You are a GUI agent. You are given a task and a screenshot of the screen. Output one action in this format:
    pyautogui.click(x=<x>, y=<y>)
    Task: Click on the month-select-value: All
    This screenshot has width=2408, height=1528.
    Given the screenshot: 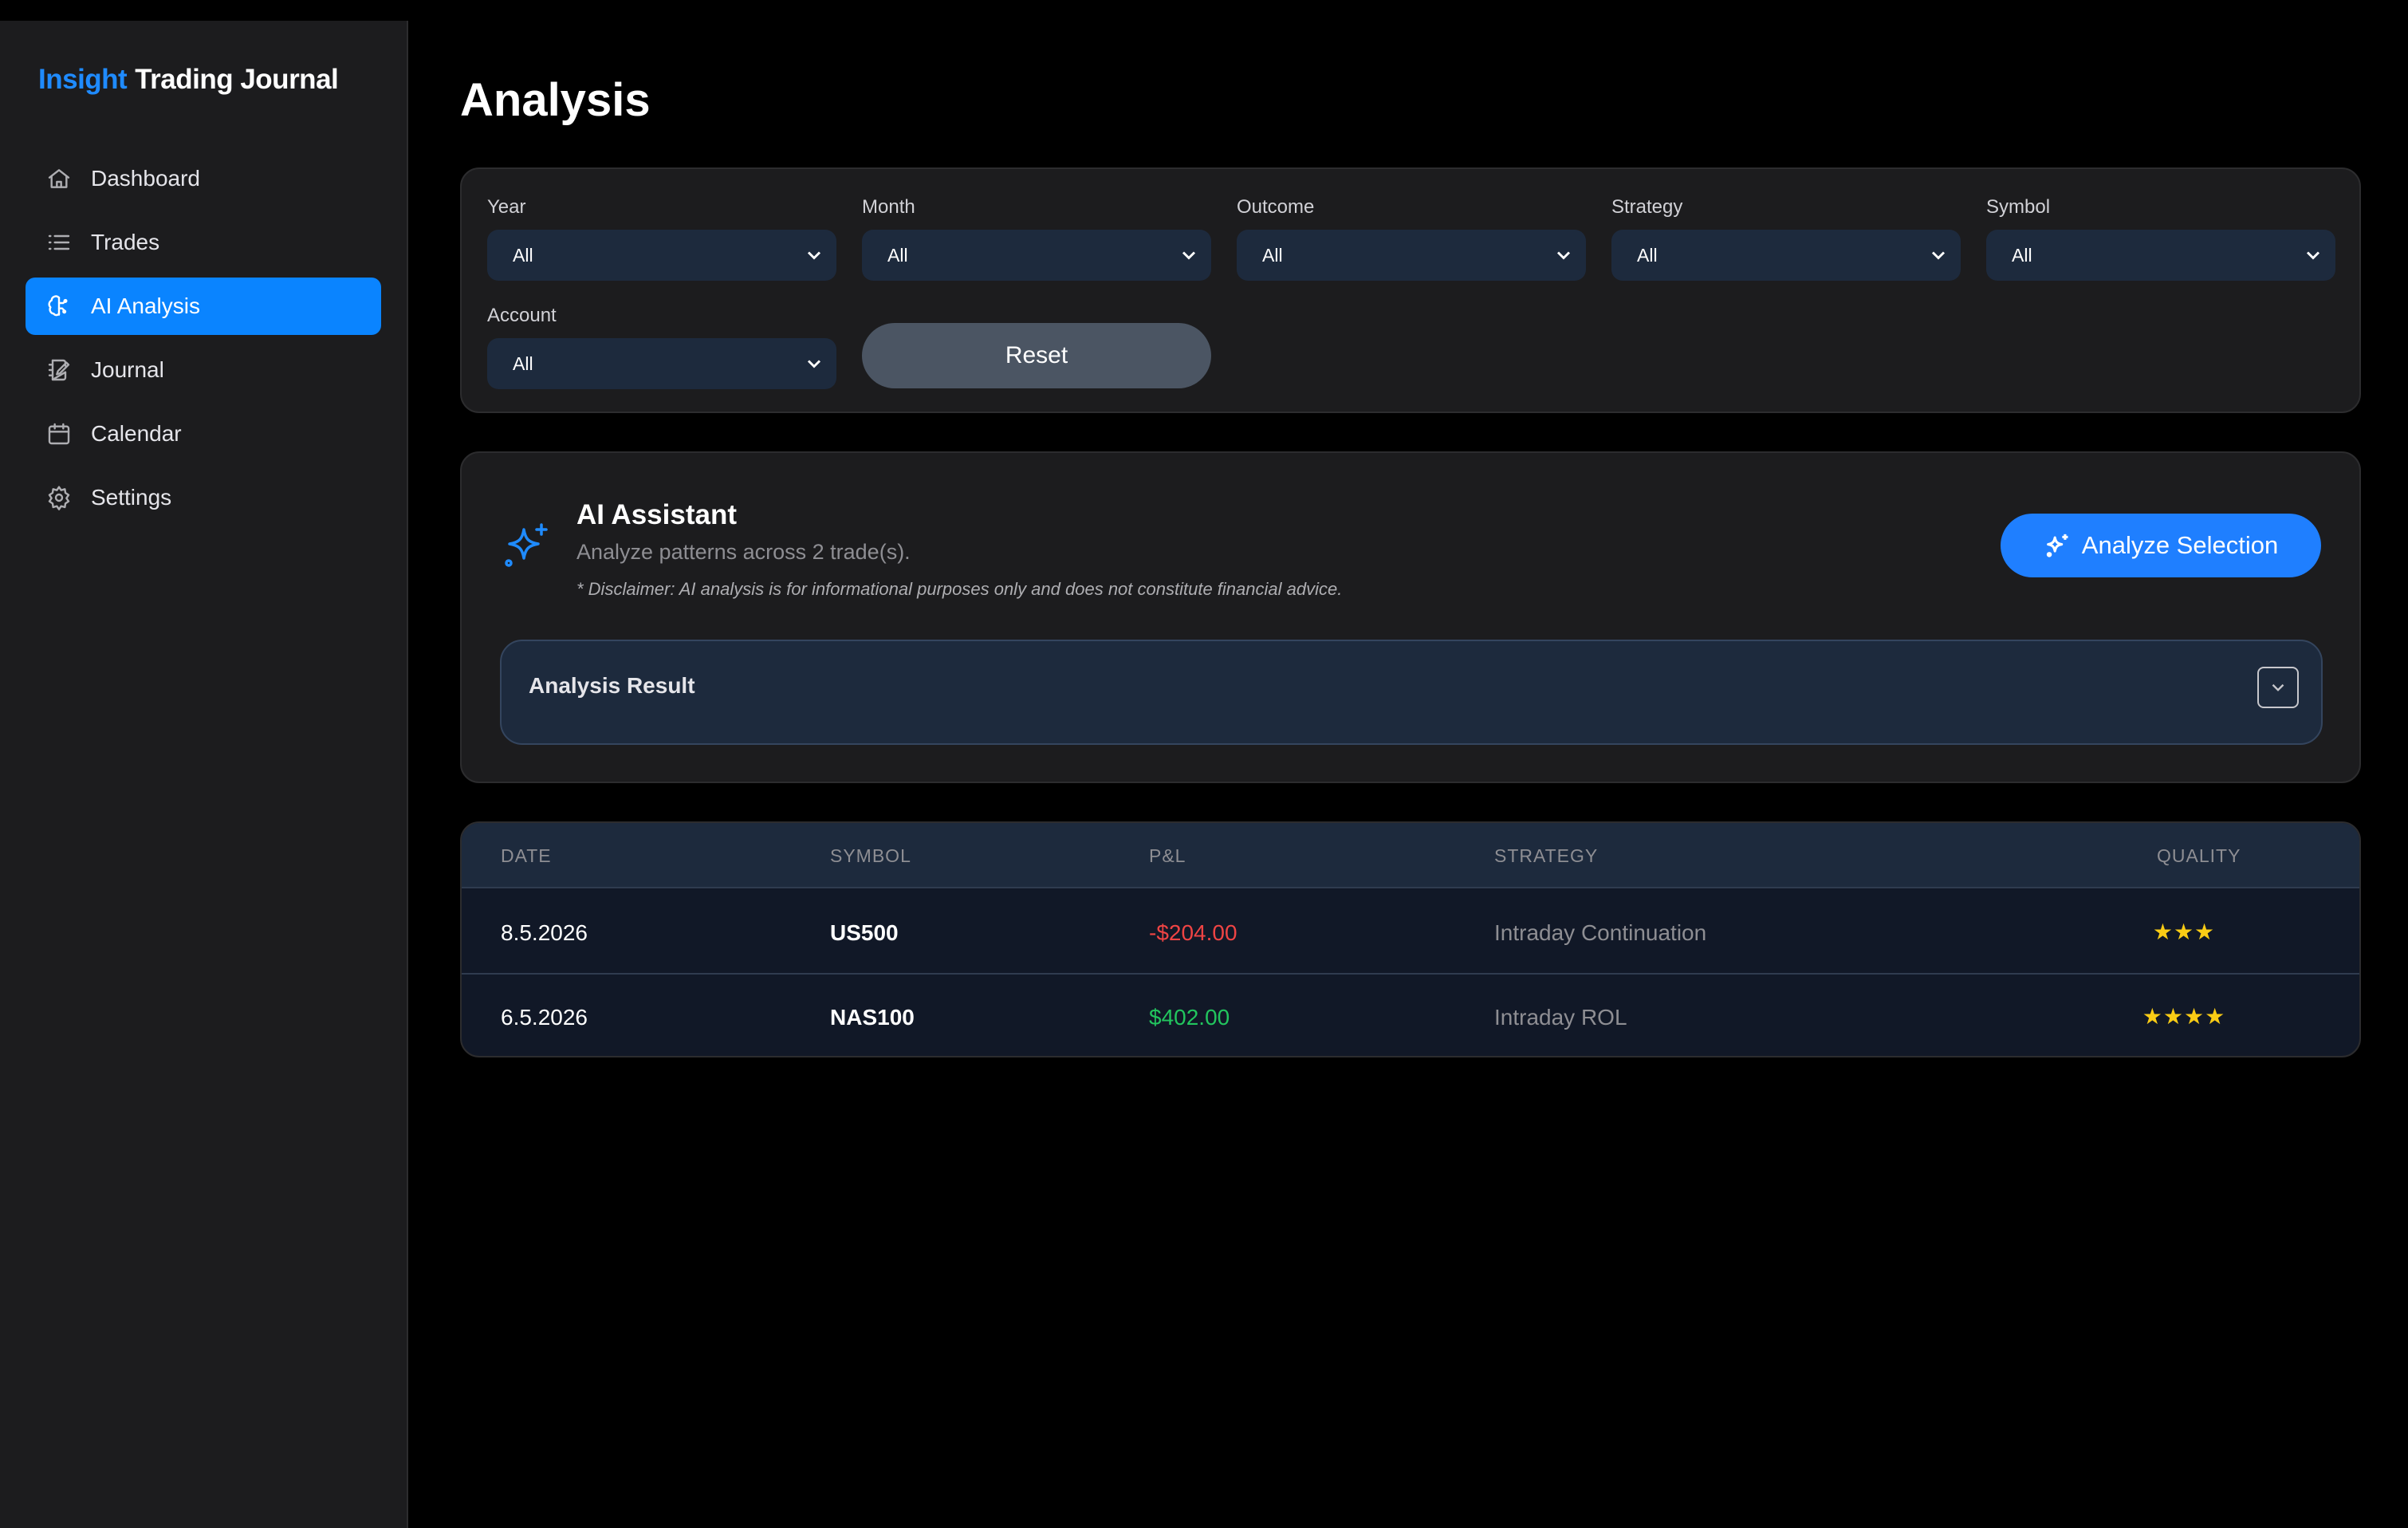 What is the action you would take?
    pyautogui.click(x=897, y=255)
    